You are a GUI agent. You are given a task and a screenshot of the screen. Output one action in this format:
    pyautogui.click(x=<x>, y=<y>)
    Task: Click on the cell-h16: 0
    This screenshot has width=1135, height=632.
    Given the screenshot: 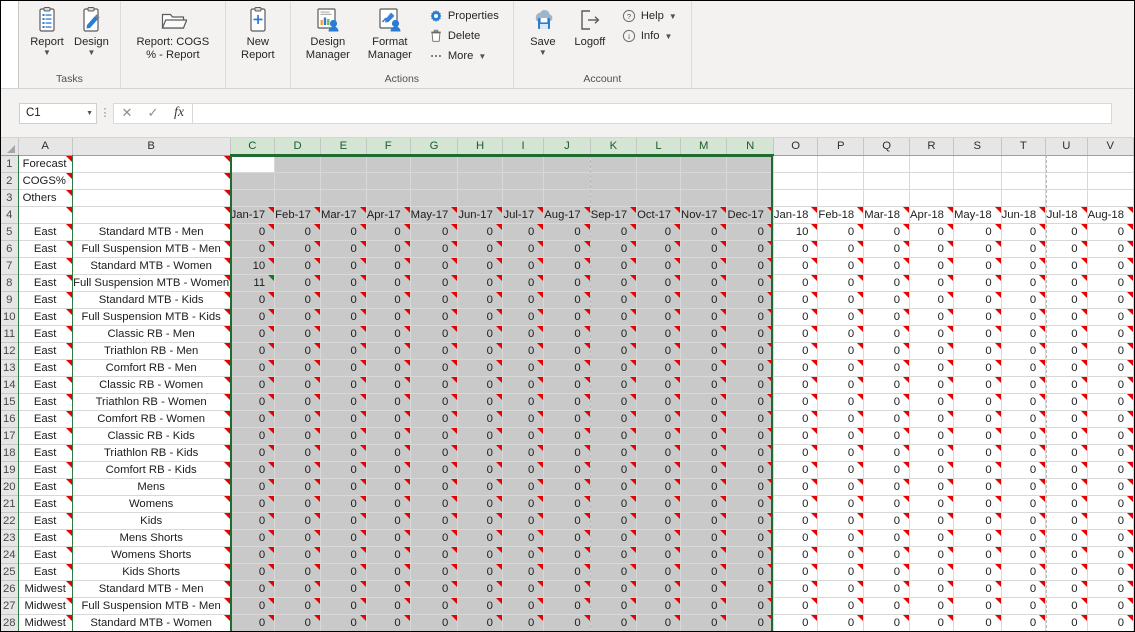 What is the action you would take?
    pyautogui.click(x=480, y=419)
    